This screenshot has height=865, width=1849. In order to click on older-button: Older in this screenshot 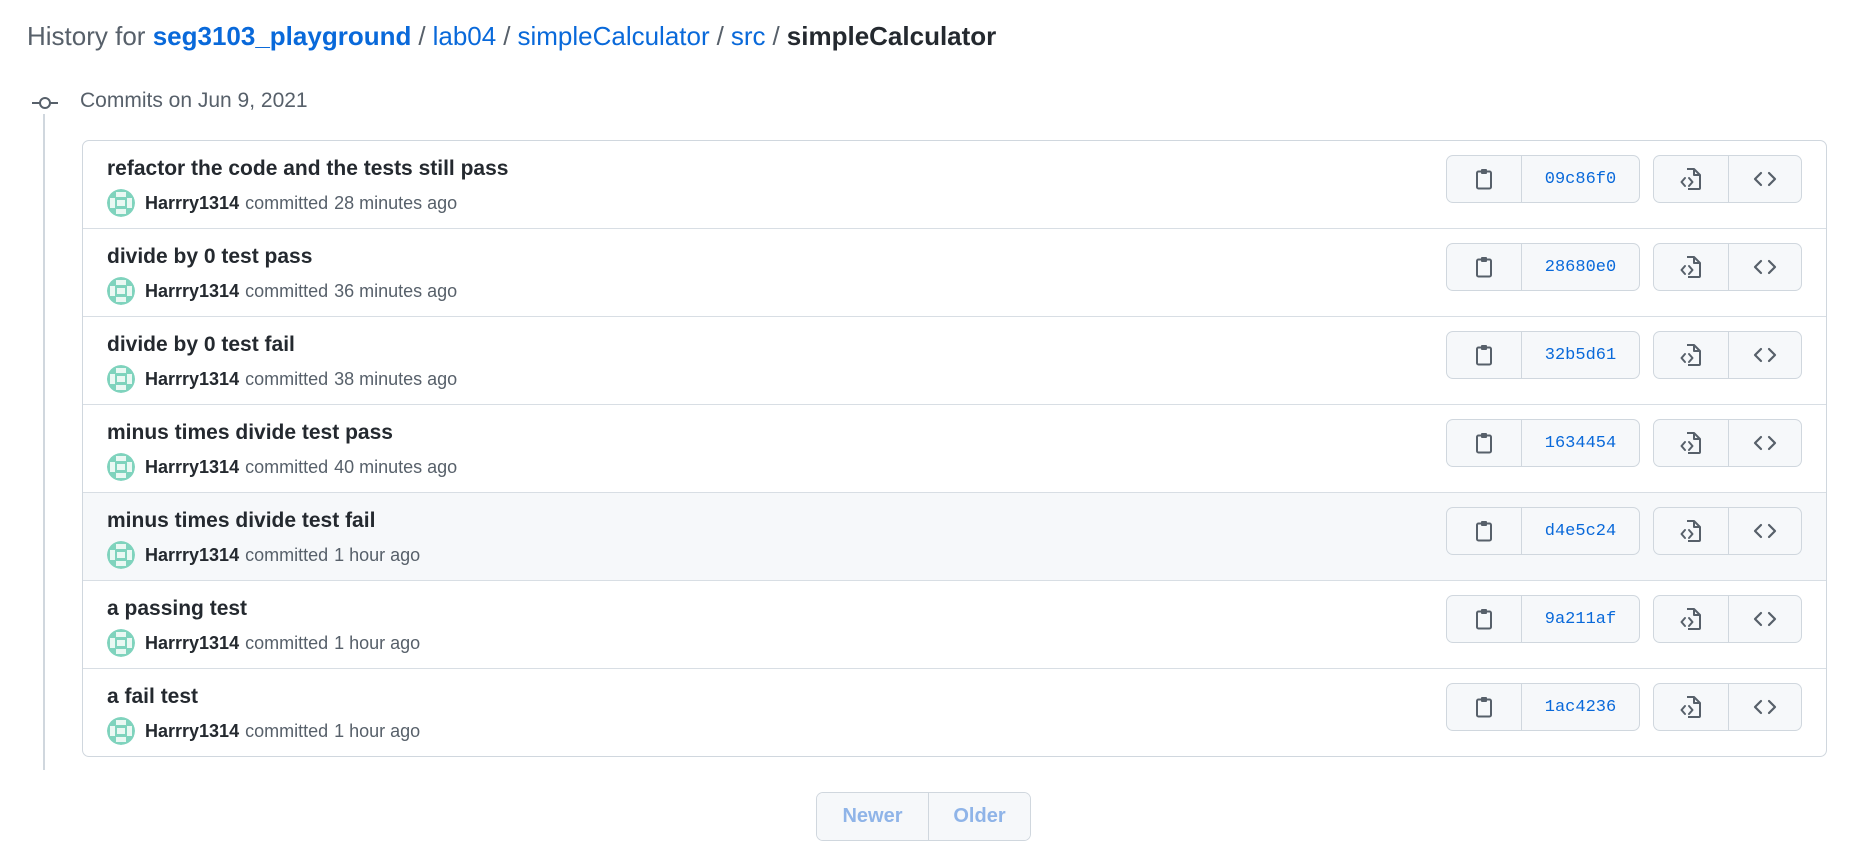, I will do `click(979, 816)`.